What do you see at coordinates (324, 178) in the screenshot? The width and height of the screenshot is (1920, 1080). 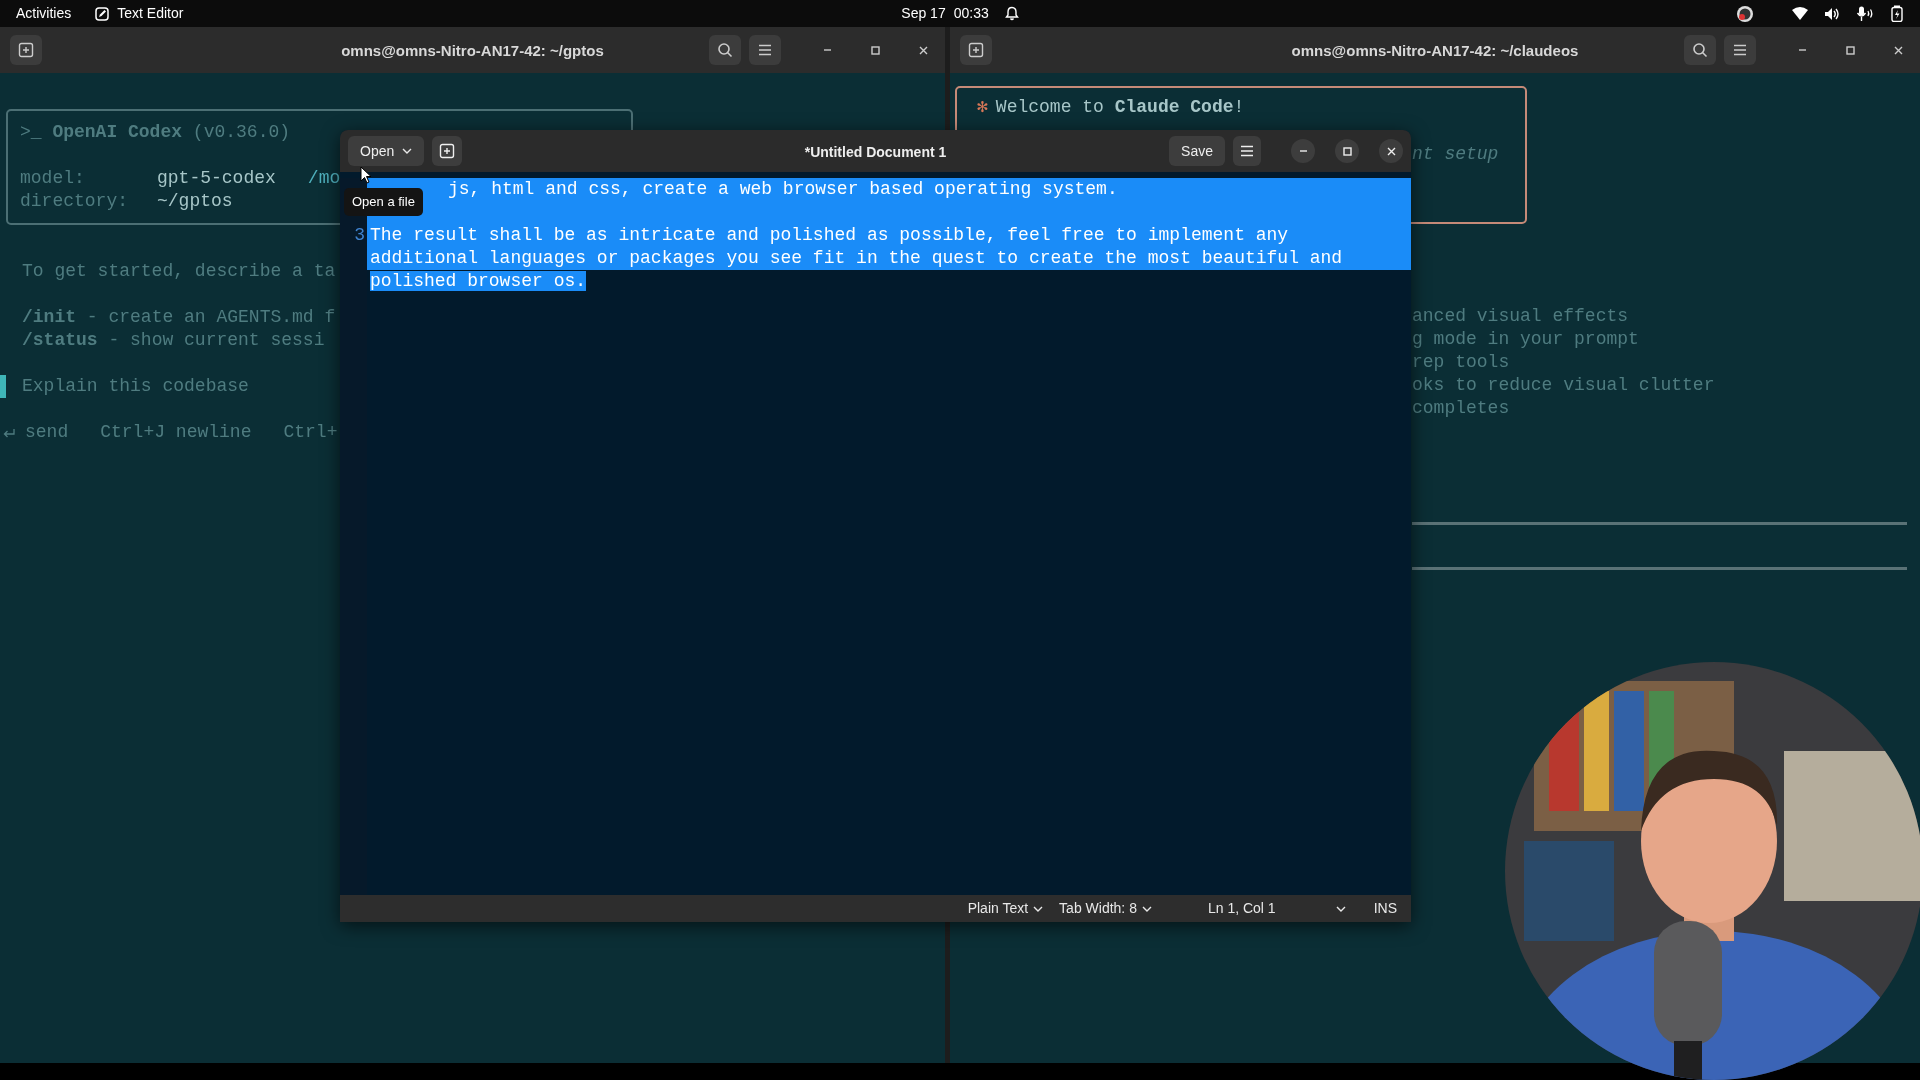 I see `command-hint: /mo` at bounding box center [324, 178].